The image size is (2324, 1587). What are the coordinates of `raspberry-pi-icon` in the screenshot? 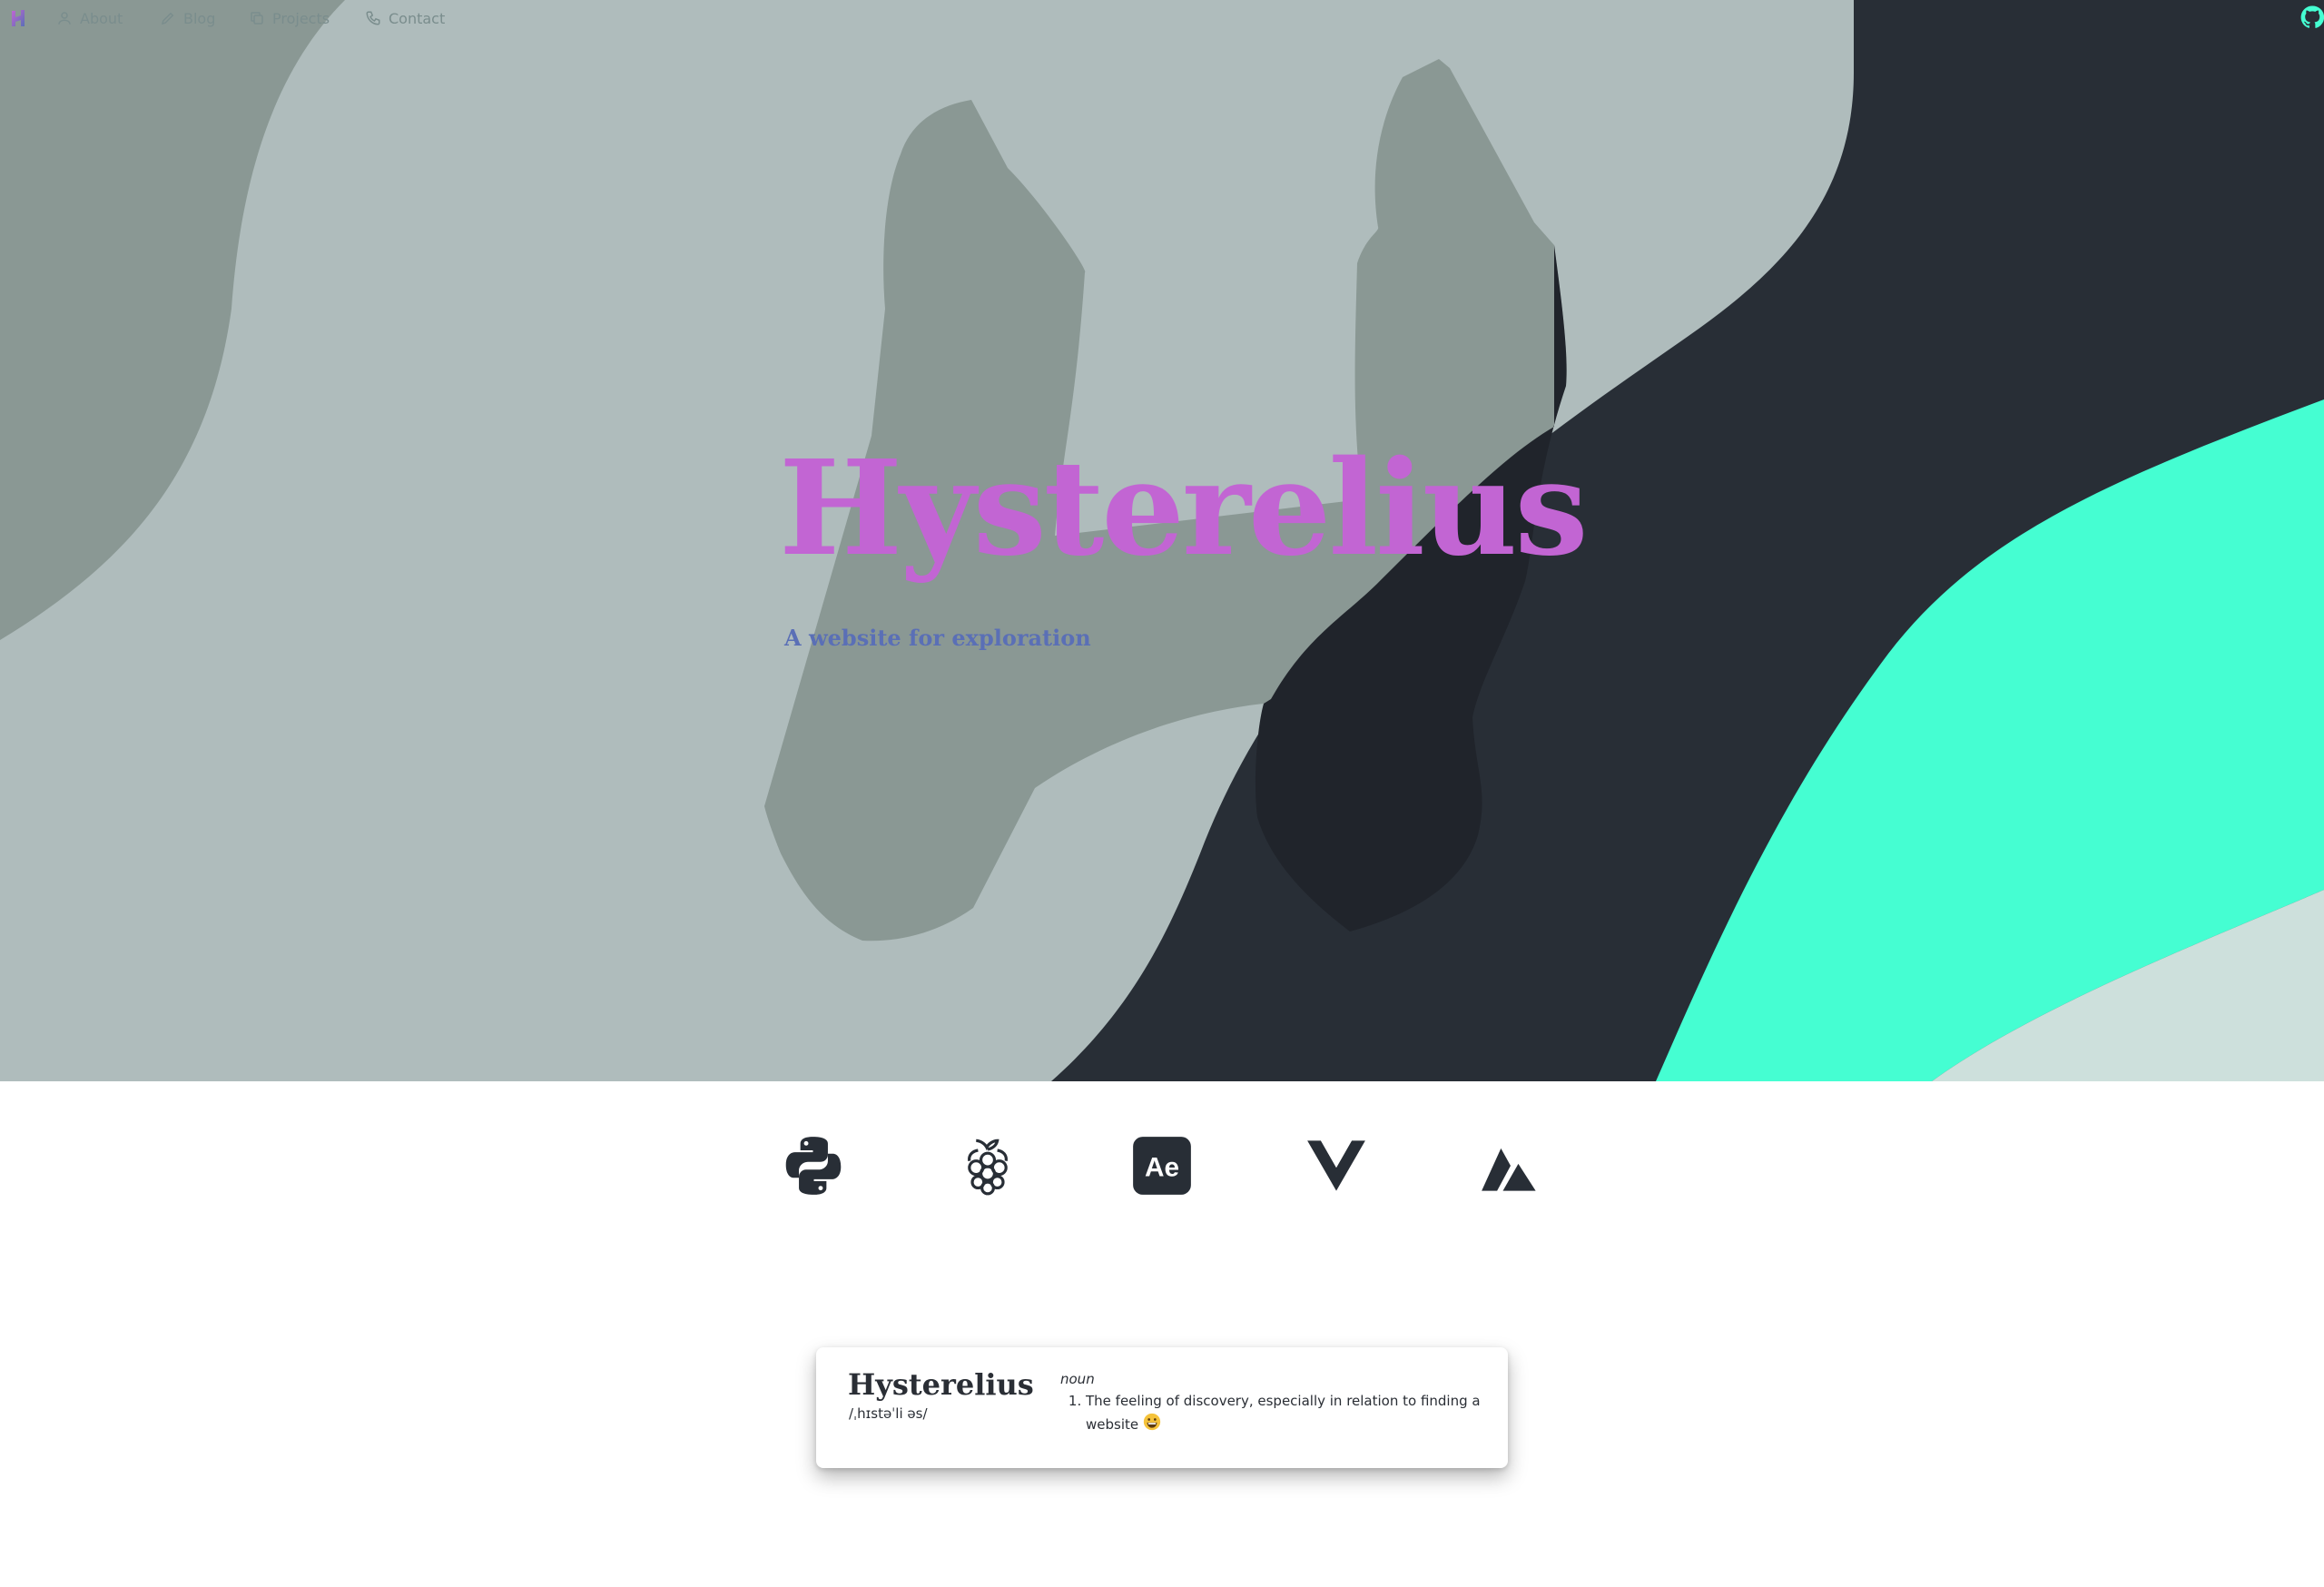 It's located at (988, 1166).